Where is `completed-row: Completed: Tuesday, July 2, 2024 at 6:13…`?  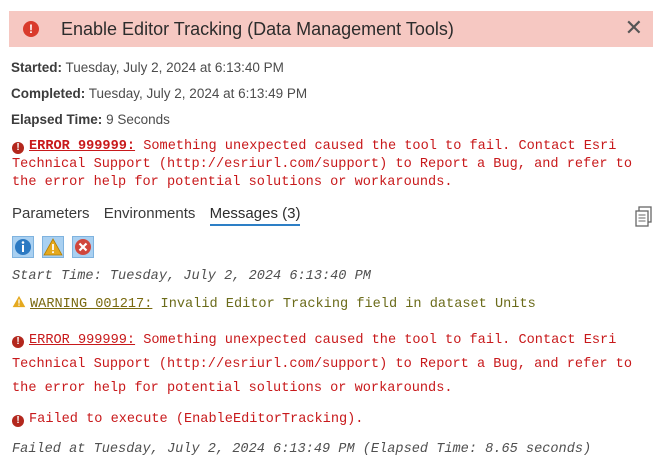
completed-row: Completed: Tuesday, July 2, 2024 at 6:13… is located at coordinates (159, 93).